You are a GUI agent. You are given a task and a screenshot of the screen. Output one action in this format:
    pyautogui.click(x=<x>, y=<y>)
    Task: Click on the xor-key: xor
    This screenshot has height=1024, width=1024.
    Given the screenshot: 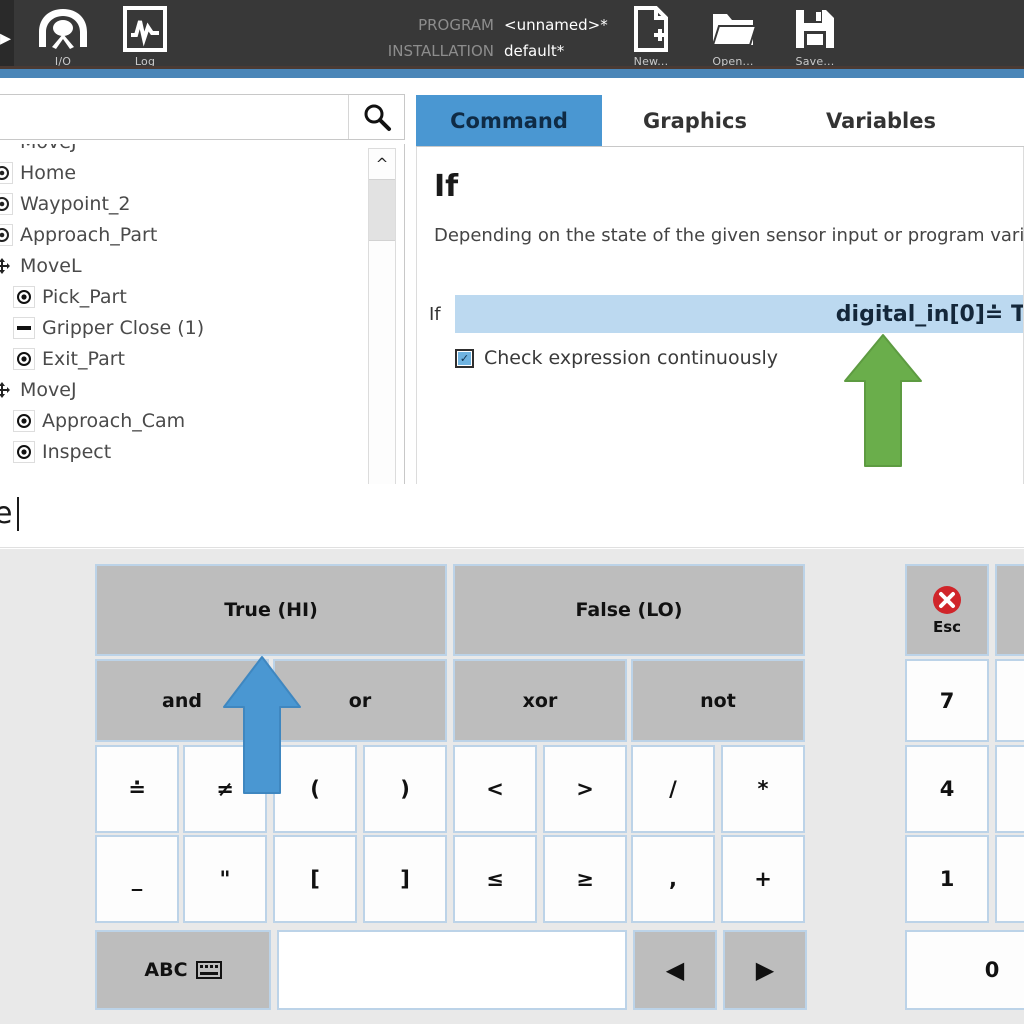 What is the action you would take?
    pyautogui.click(x=540, y=700)
    